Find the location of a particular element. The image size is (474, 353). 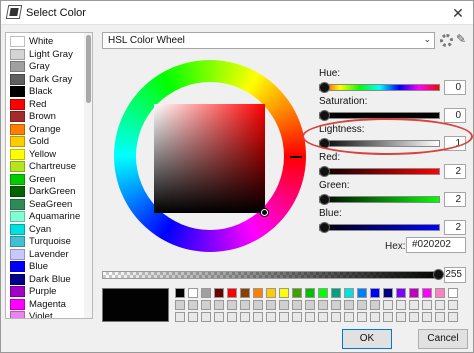

color-list-item: Green is located at coordinates (49, 179).